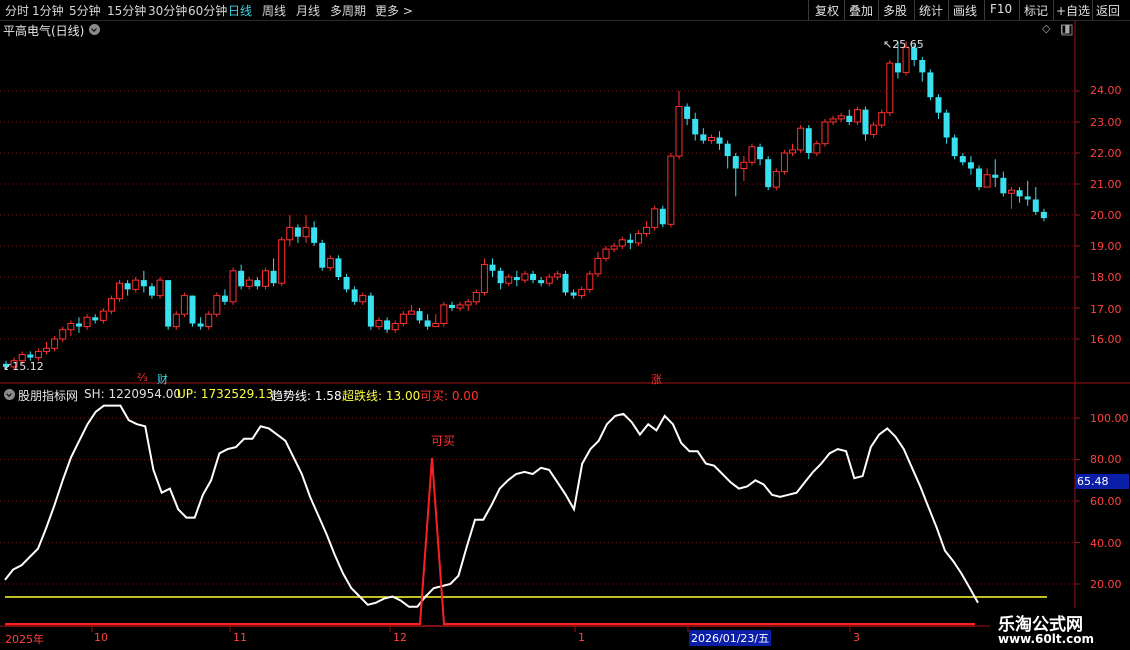  What do you see at coordinates (1106, 459) in the screenshot?
I see `indicator-tick: 80.00` at bounding box center [1106, 459].